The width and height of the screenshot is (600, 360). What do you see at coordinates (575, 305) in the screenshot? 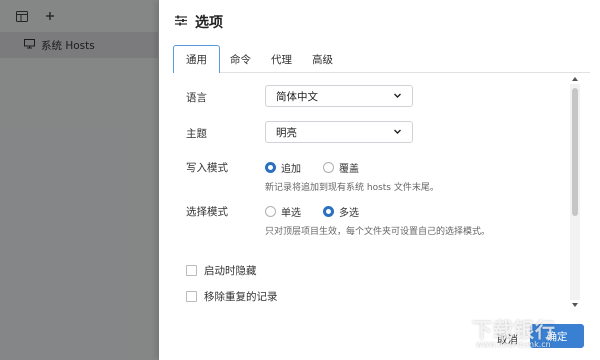
I see `scroll-down-icon` at bounding box center [575, 305].